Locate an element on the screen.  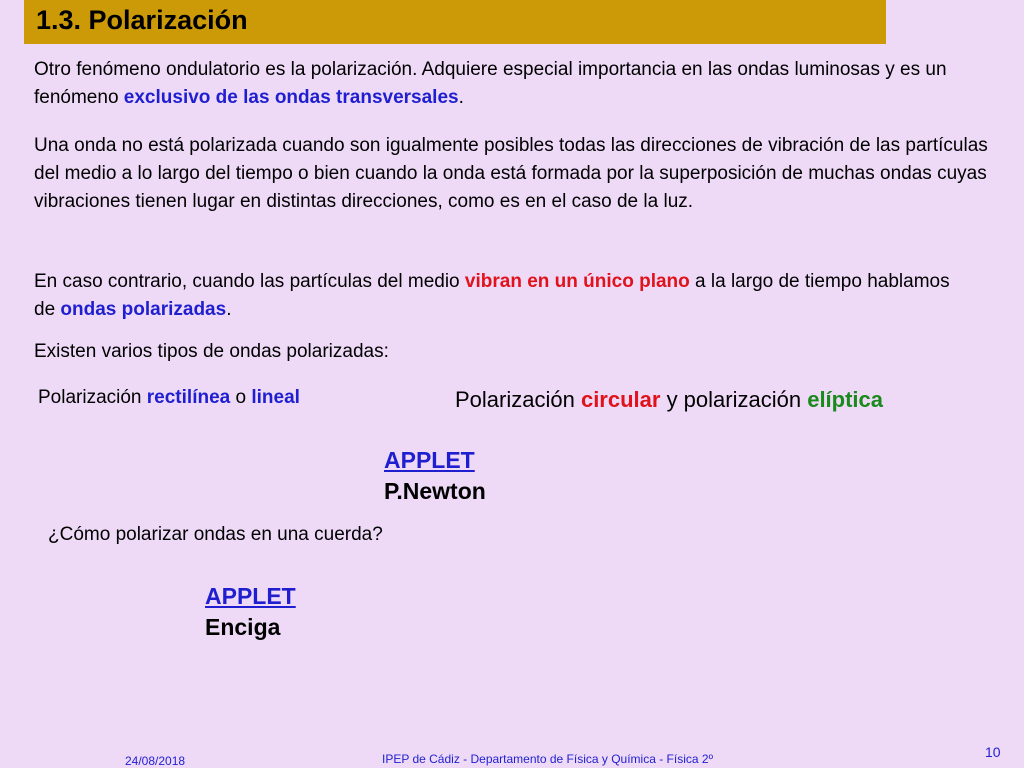
paragraph-intro-end: . is located at coordinates (461, 97).